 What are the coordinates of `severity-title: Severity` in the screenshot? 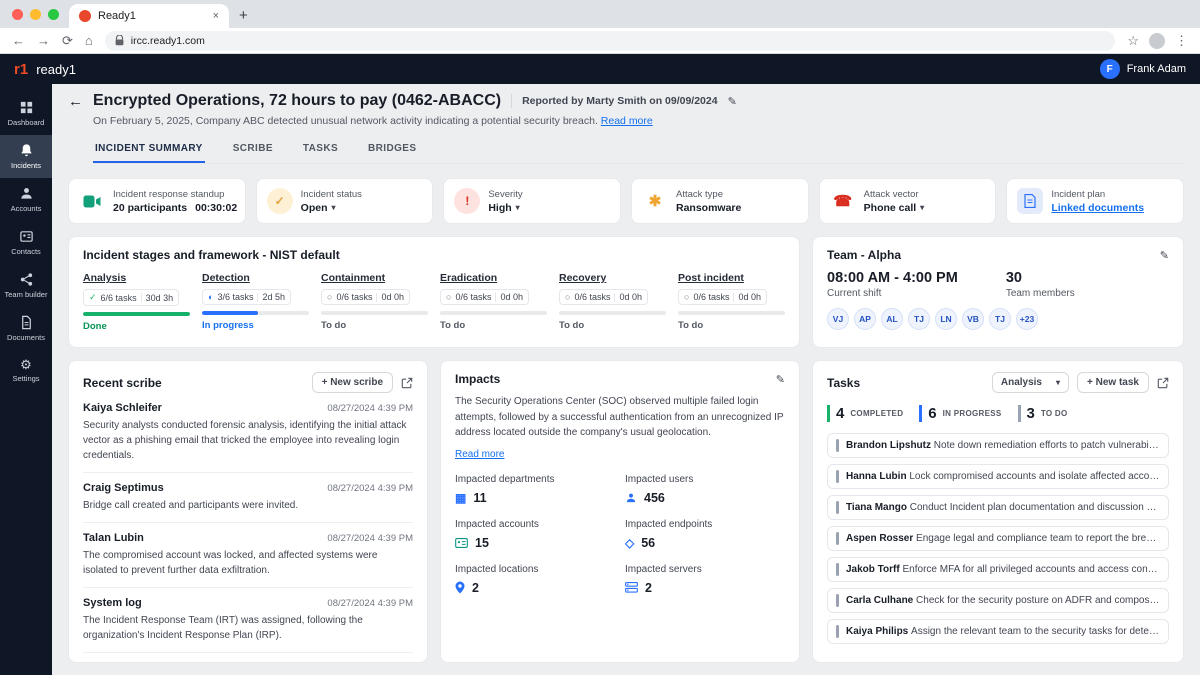 It's located at (505, 194).